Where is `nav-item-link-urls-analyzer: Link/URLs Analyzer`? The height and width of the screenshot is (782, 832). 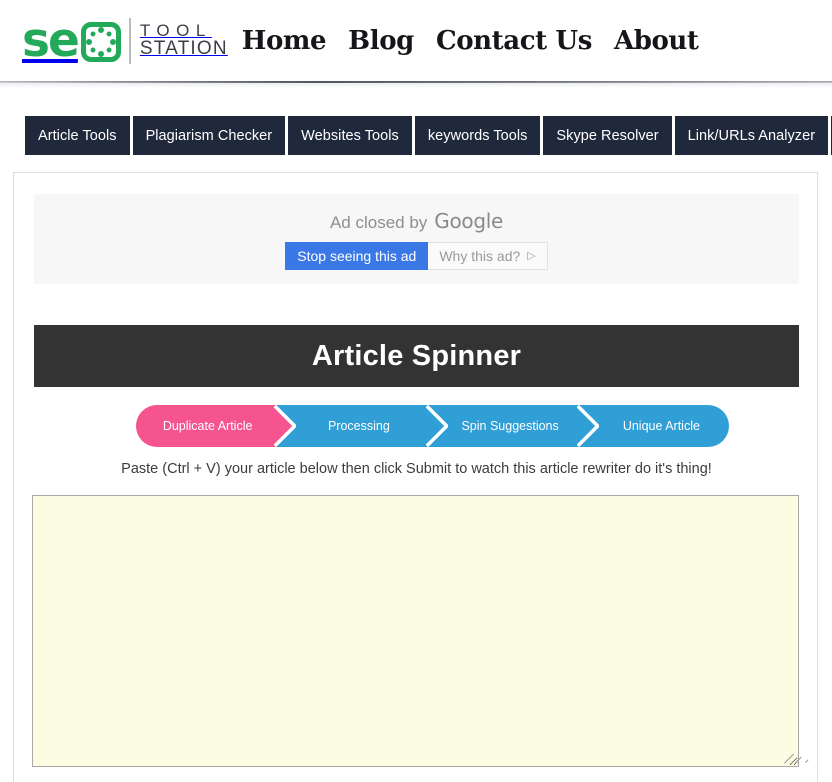 nav-item-link-urls-analyzer: Link/URLs Analyzer is located at coordinates (753, 135).